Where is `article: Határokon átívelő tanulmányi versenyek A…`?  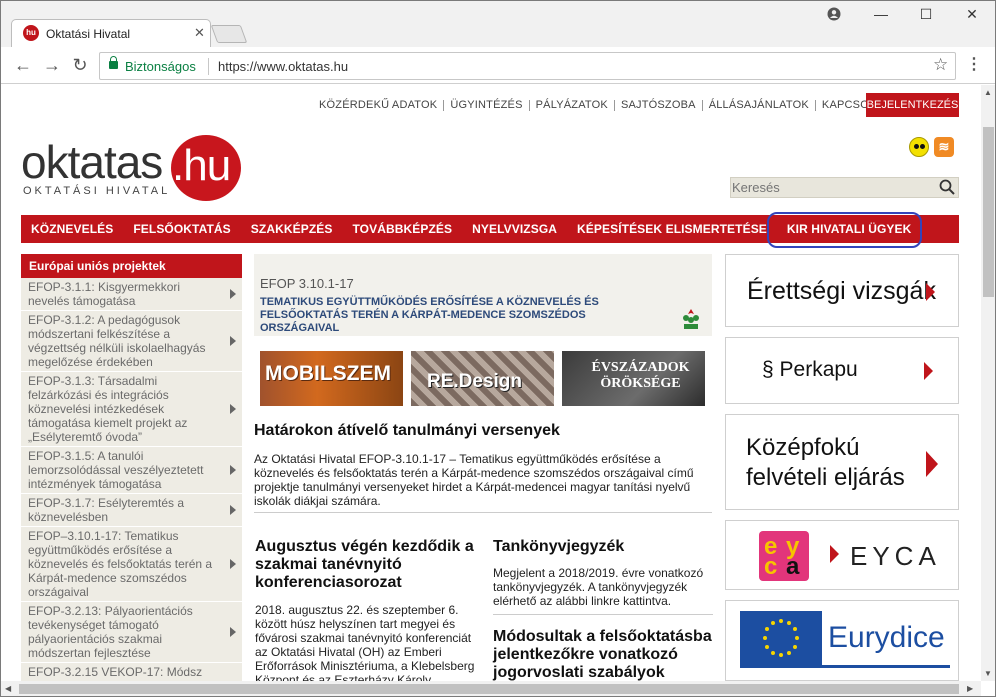
article: Határokon átívelő tanulmányi versenyek A… is located at coordinates (483, 465).